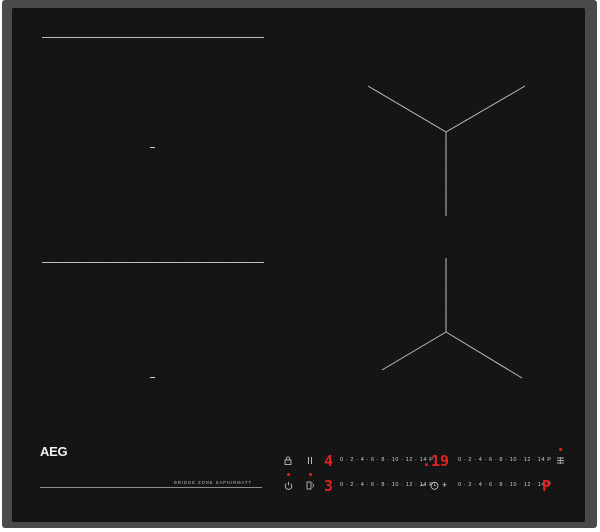 This screenshot has height=532, width=600. I want to click on brand-tagline: BRIDGE ZONE SAPHIRMATT, so click(213, 482).